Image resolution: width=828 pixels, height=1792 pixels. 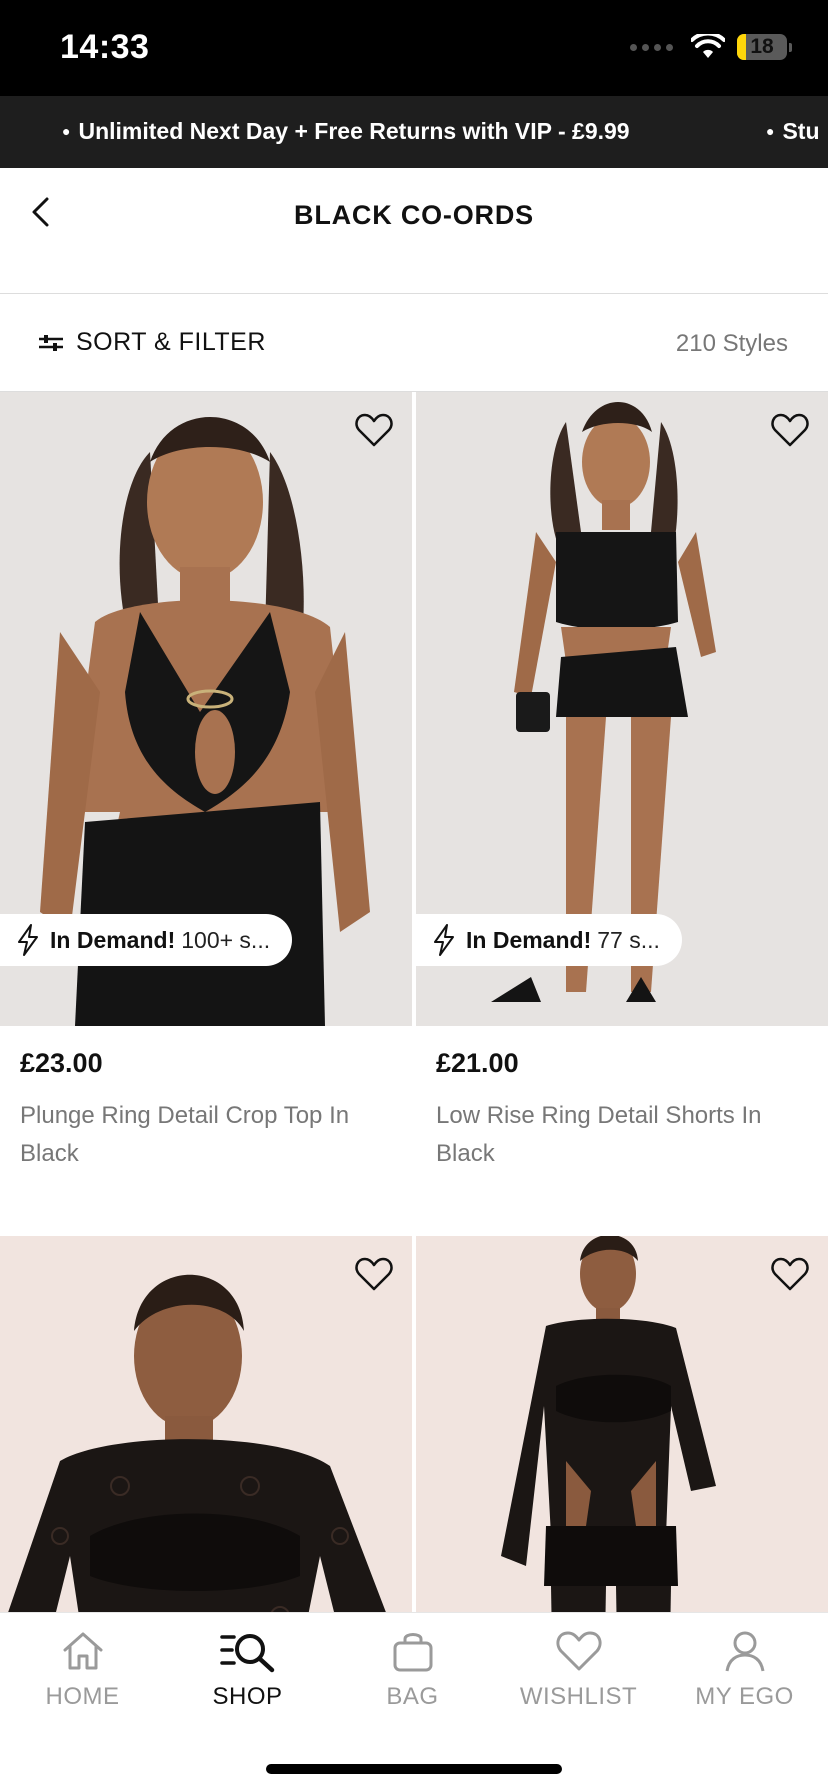 What do you see at coordinates (61, 1063) in the screenshot?
I see `product-price: £23.00` at bounding box center [61, 1063].